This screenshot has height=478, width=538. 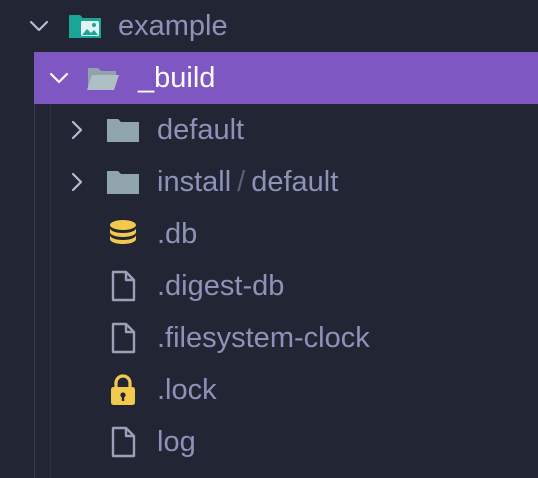 I want to click on tree-row-digest-db: .digest-db, so click(x=269, y=286).